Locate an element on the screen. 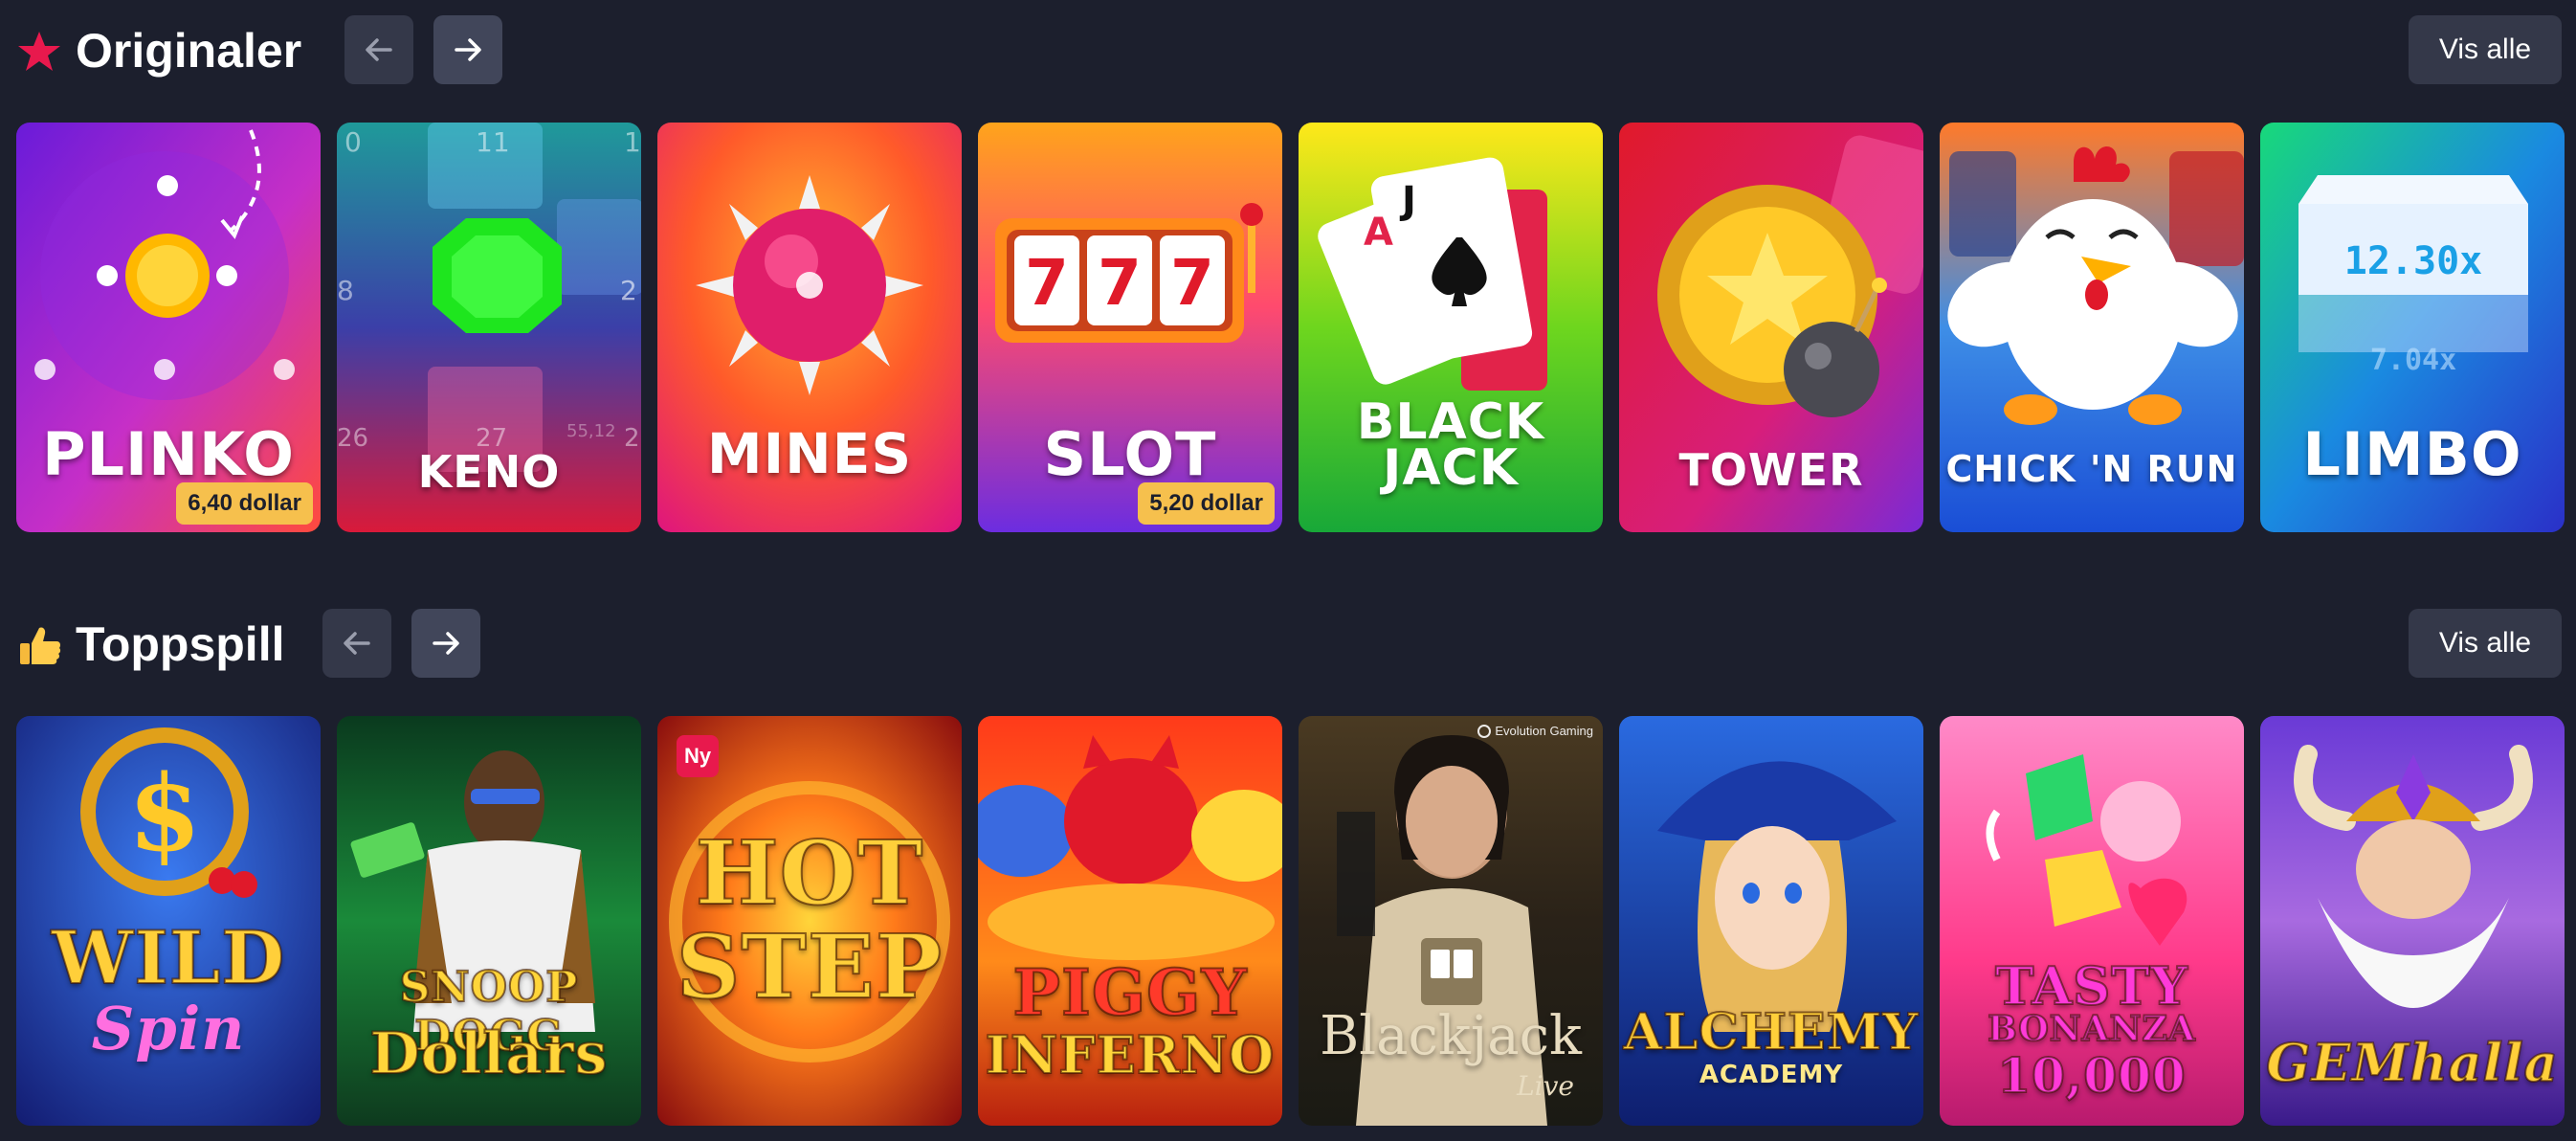 This screenshot has width=2576, height=1141. svg-text: 8 is located at coordinates (345, 290).